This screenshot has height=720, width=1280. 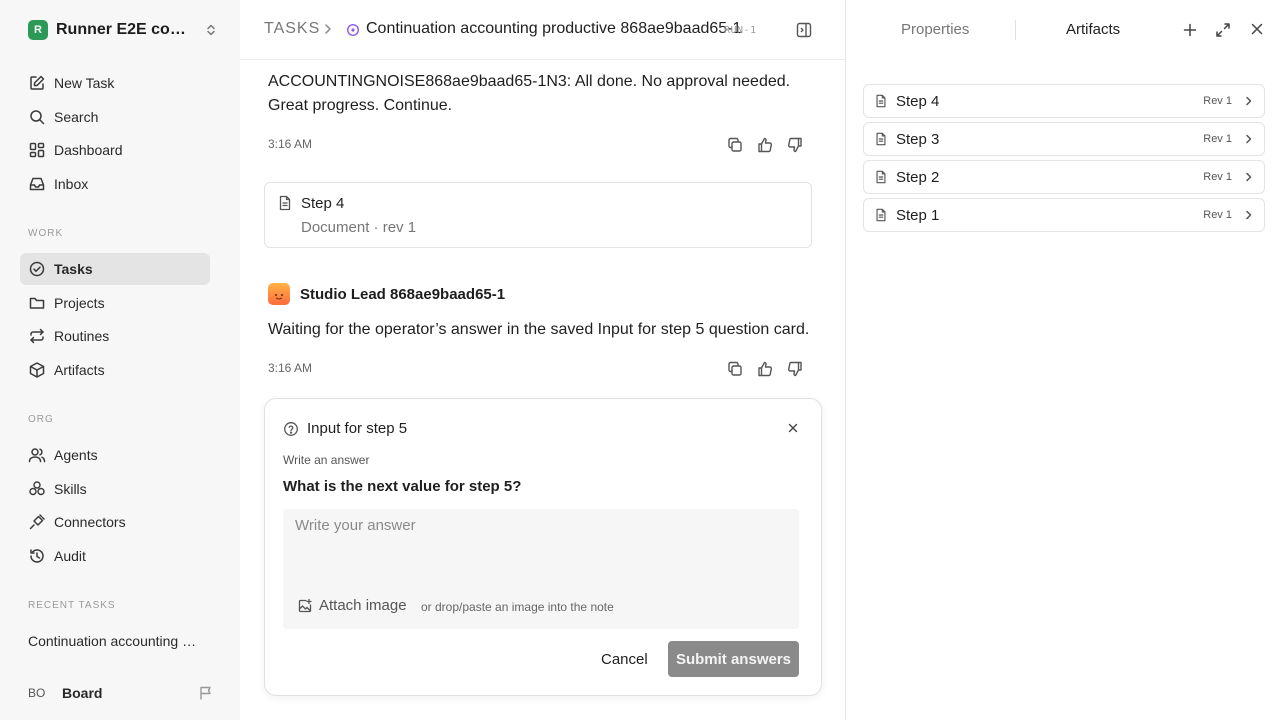 What do you see at coordinates (37, 117) in the screenshot?
I see `search-icon` at bounding box center [37, 117].